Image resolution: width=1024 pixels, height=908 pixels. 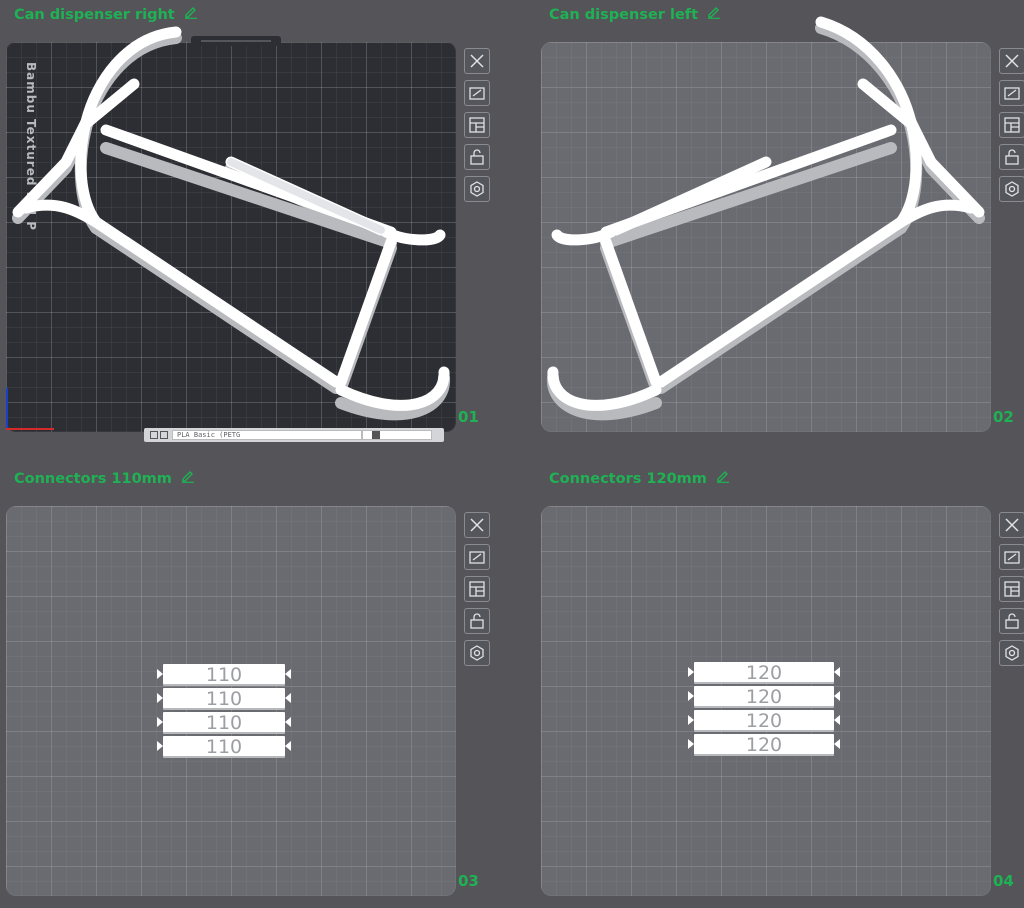 I want to click on plate-title-text: Connectors 120mm, so click(x=628, y=479).